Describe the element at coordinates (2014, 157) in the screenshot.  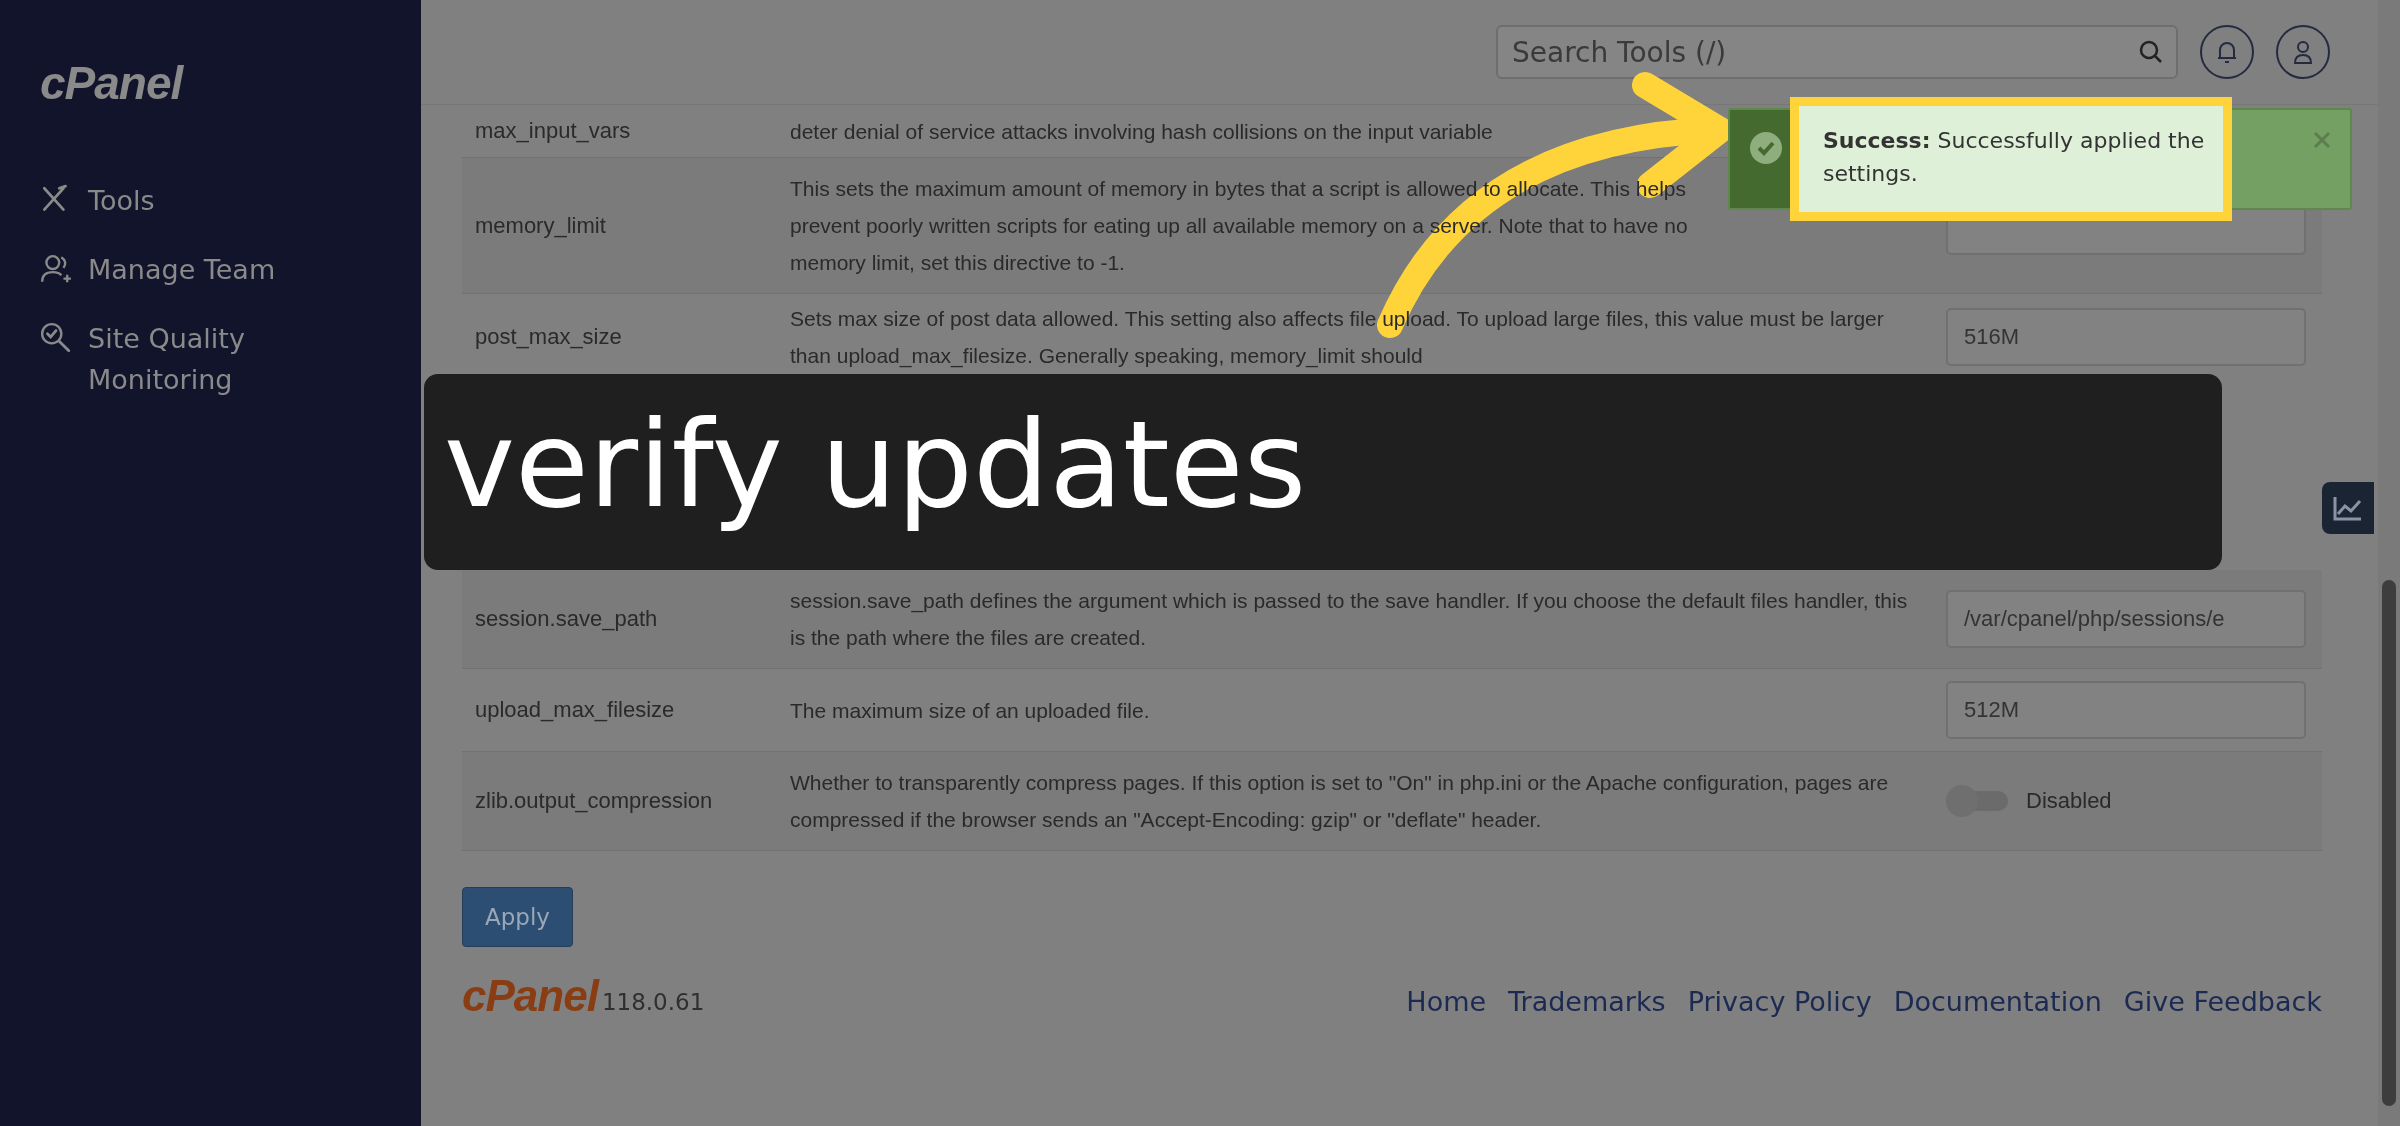
I see `toast-message: Success: Successfully applied the settings.` at that location.